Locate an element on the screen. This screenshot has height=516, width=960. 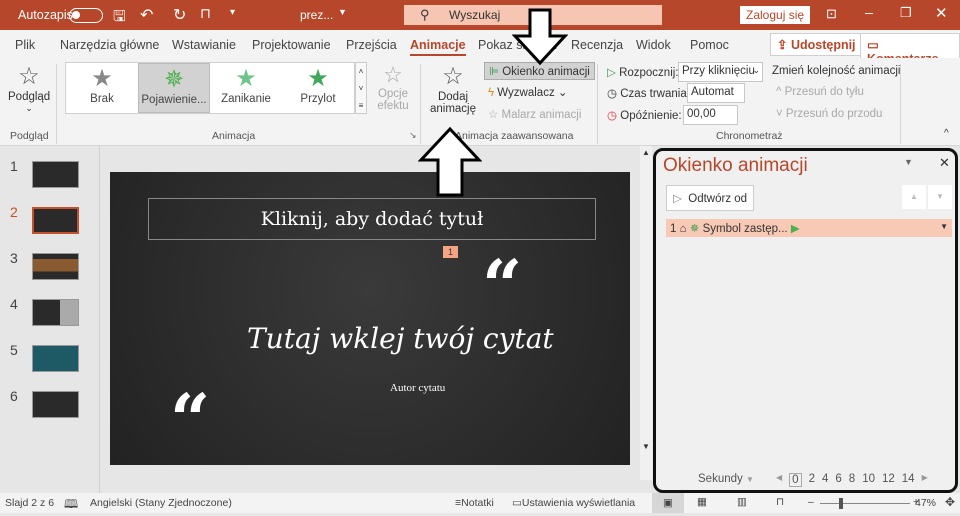
gallery-item-fade: ★ Zanikanie is located at coordinates (246, 88).